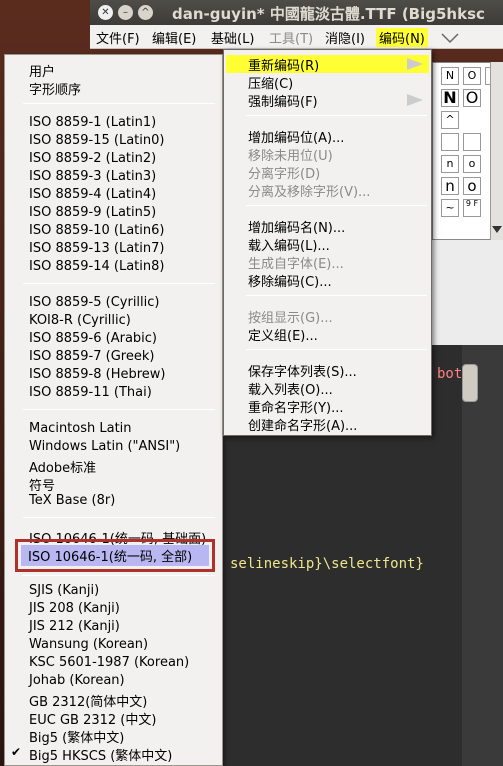 The height and width of the screenshot is (766, 503). Describe the element at coordinates (125, 12) in the screenshot. I see `minimize-icon: –` at that location.